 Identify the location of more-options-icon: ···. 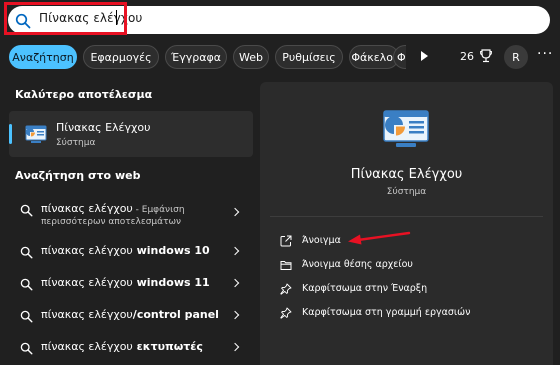
(545, 54).